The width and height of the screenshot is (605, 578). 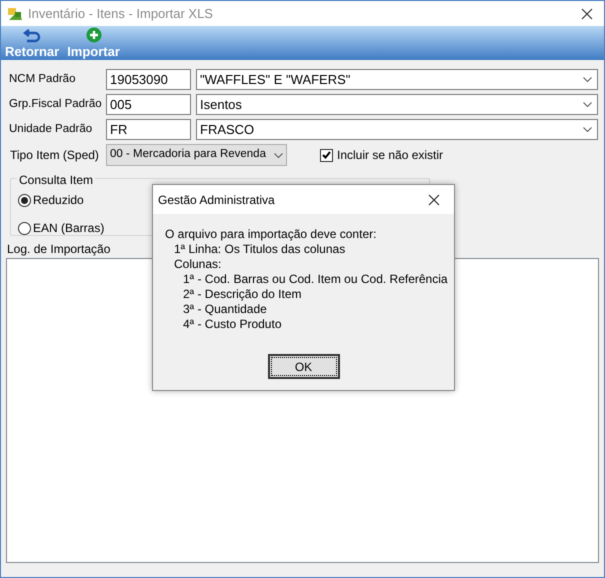 I want to click on radio-label: Reduzido, so click(x=58, y=200).